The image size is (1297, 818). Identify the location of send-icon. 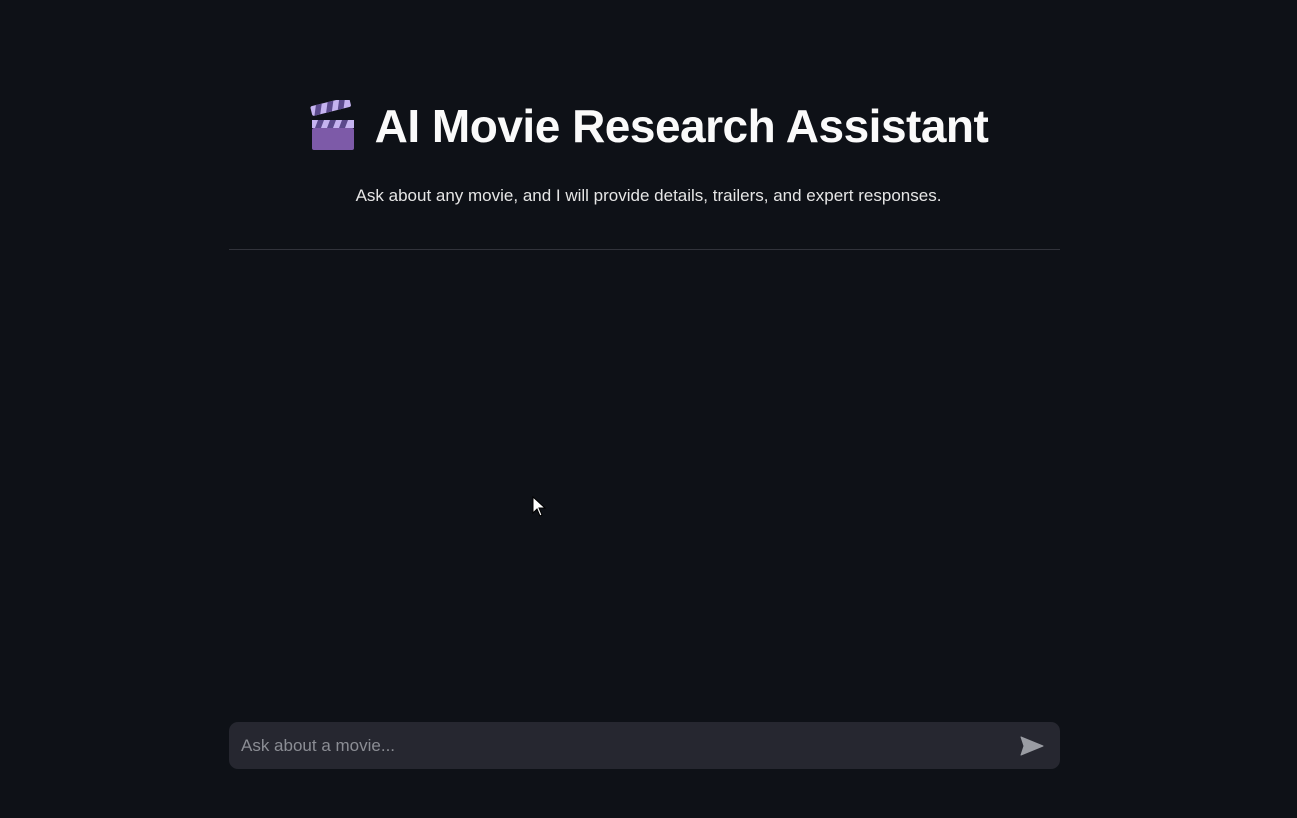
(1032, 745).